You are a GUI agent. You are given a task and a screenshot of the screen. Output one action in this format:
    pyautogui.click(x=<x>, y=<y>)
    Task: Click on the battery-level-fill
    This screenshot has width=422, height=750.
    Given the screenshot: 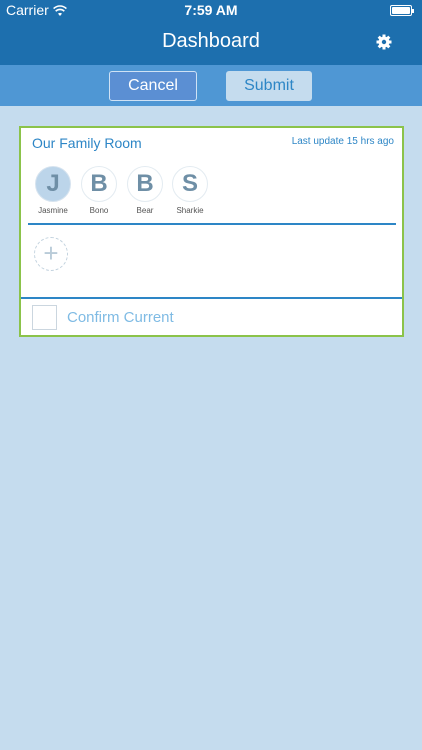 What is the action you would take?
    pyautogui.click(x=401, y=10)
    